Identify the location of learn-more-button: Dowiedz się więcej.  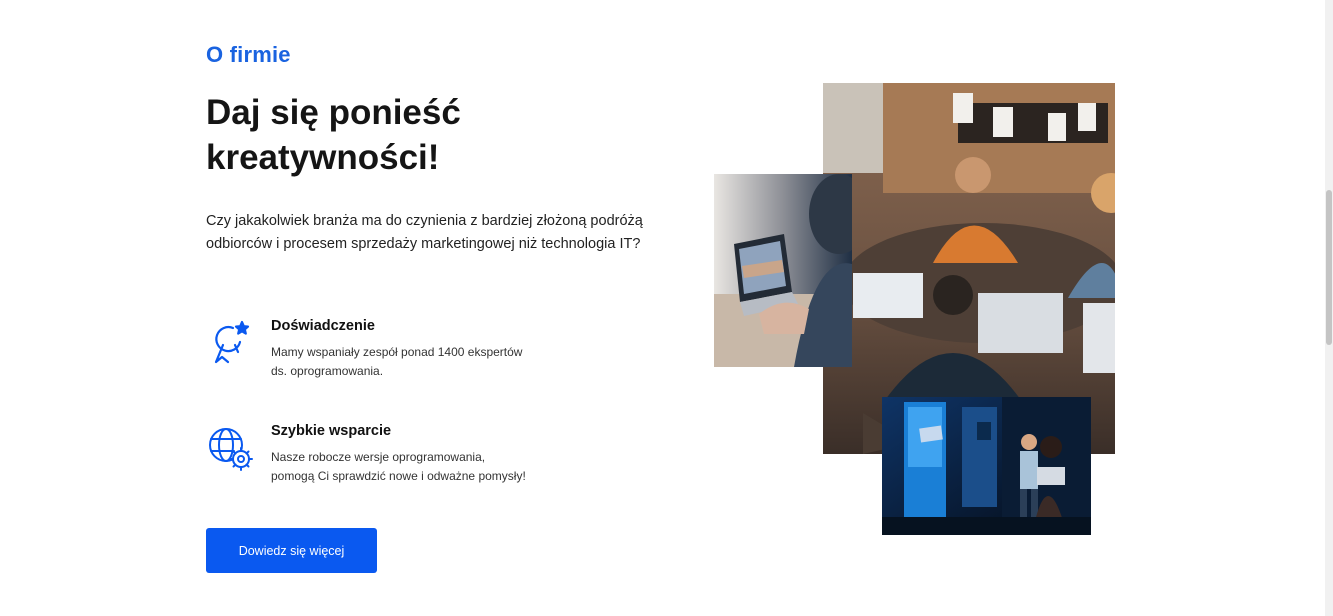
(291, 550).